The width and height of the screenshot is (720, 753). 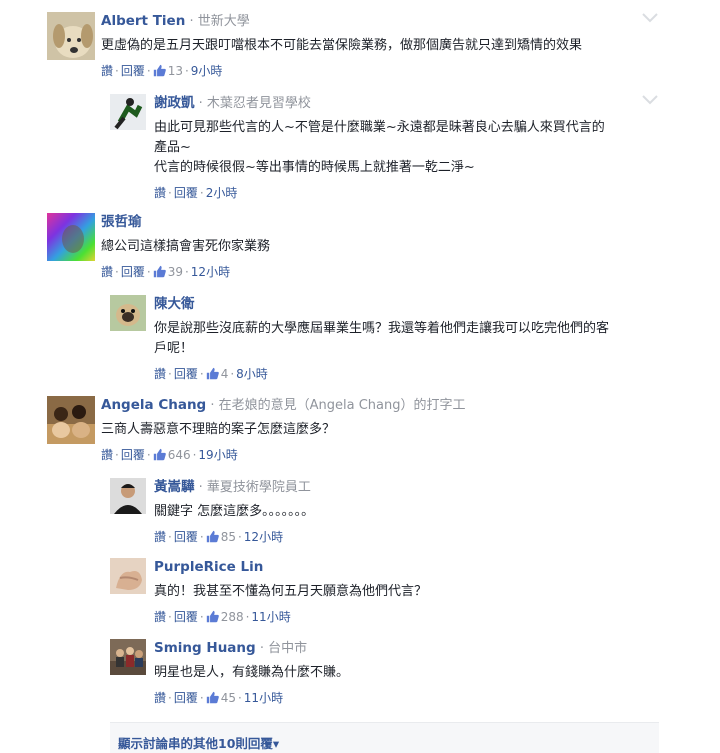 I want to click on comment-header: Albert Tien · 世新大學, so click(x=175, y=21).